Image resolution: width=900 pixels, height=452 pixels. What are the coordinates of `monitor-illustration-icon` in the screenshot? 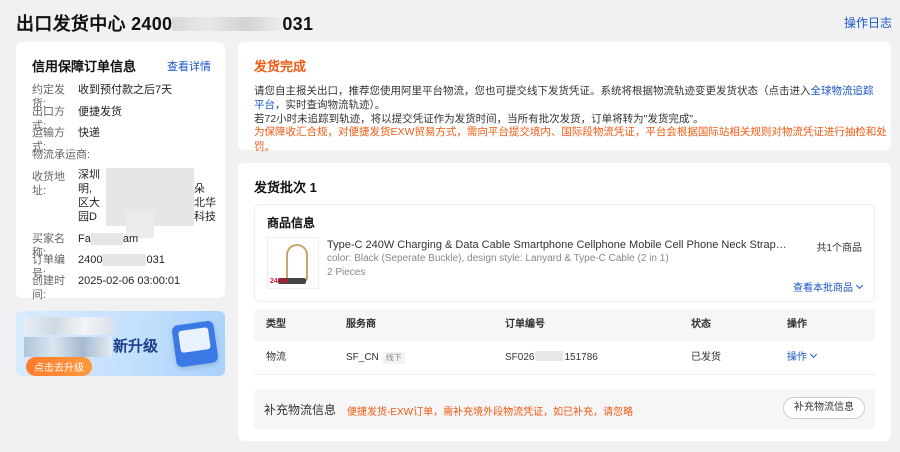 It's located at (195, 344).